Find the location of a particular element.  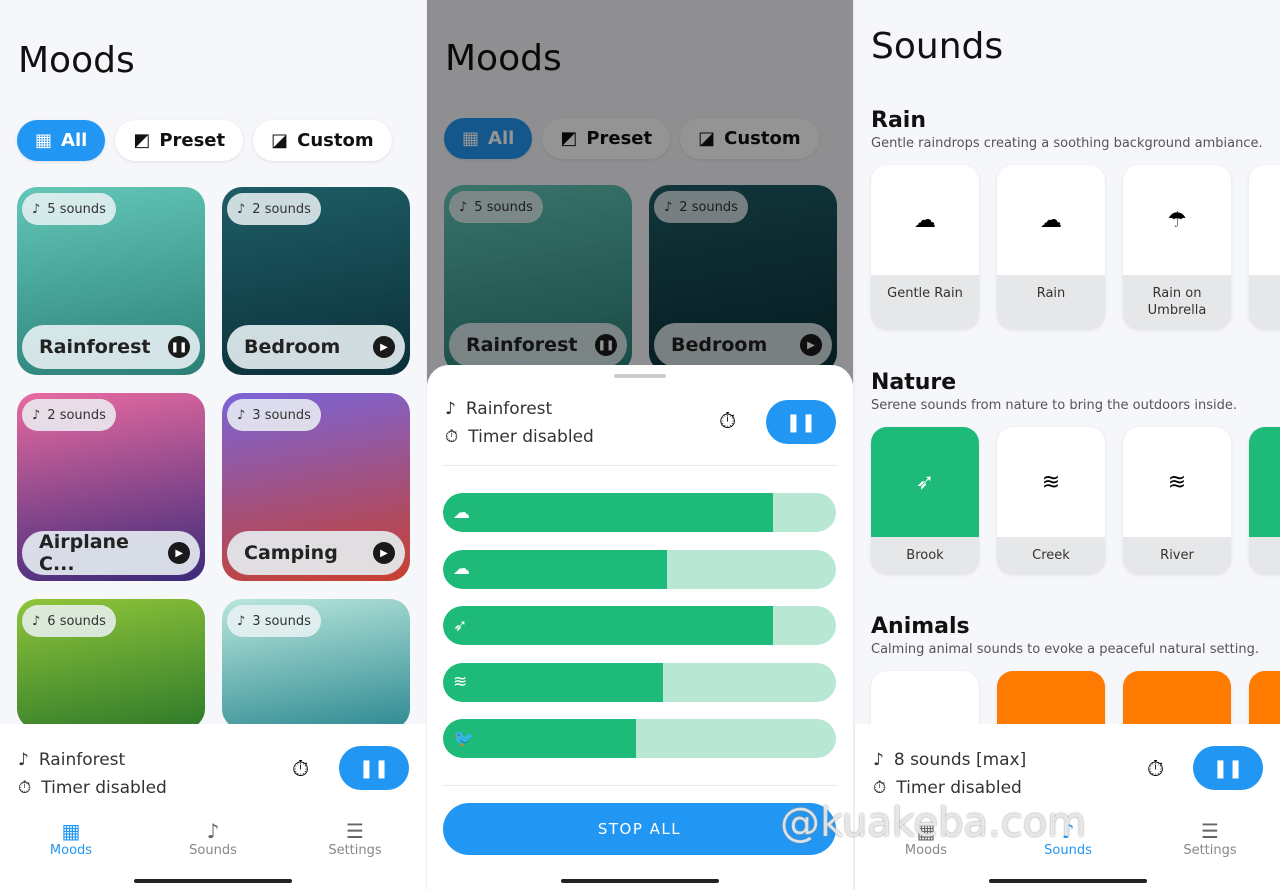

sound-label: Gentle Rain is located at coordinates (925, 293).